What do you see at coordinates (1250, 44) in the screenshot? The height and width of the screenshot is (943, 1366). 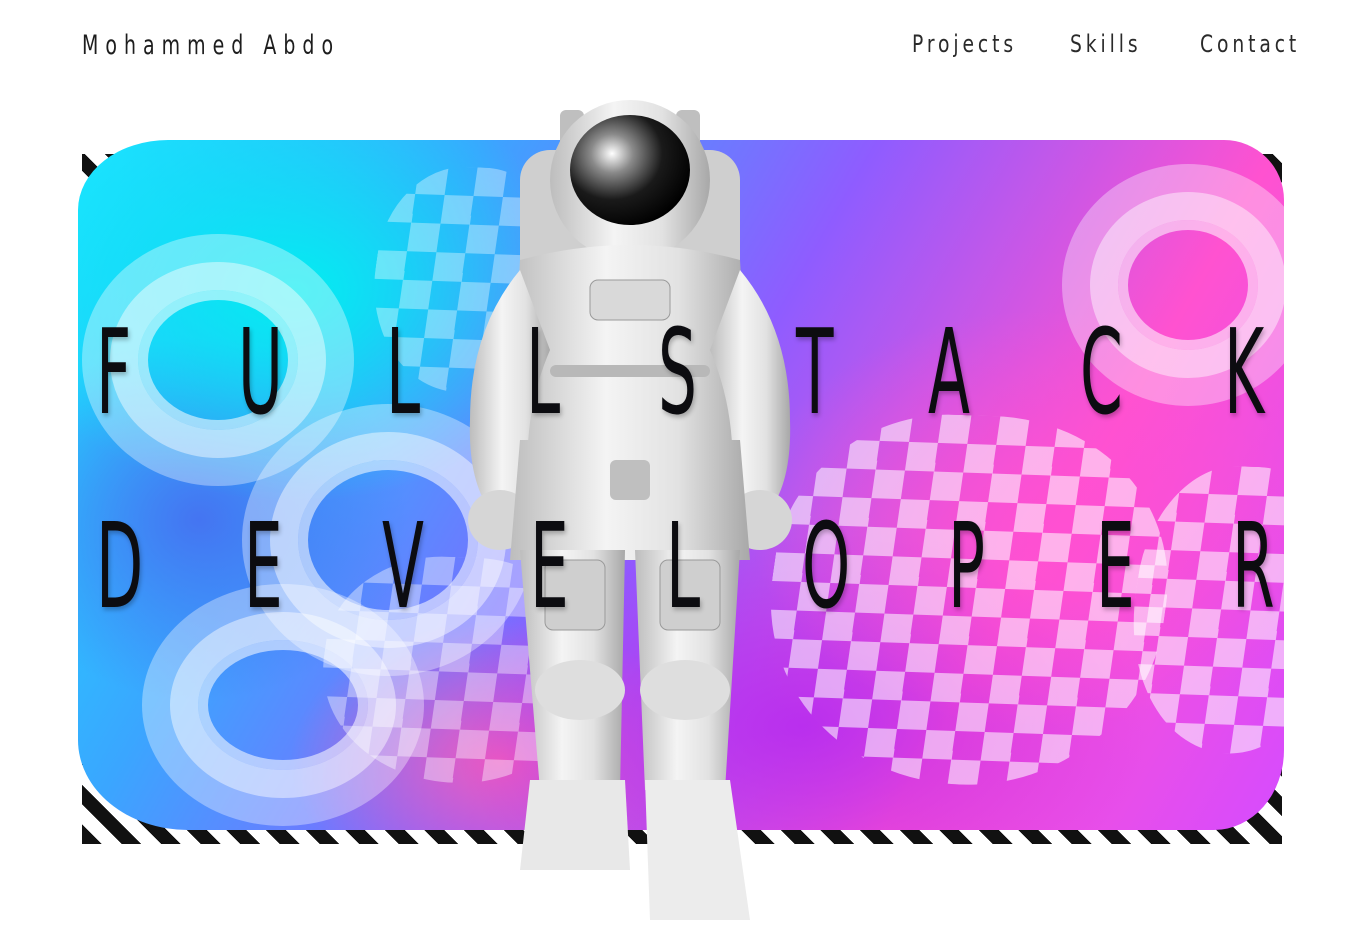 I see `nav-link-contact: Contact` at bounding box center [1250, 44].